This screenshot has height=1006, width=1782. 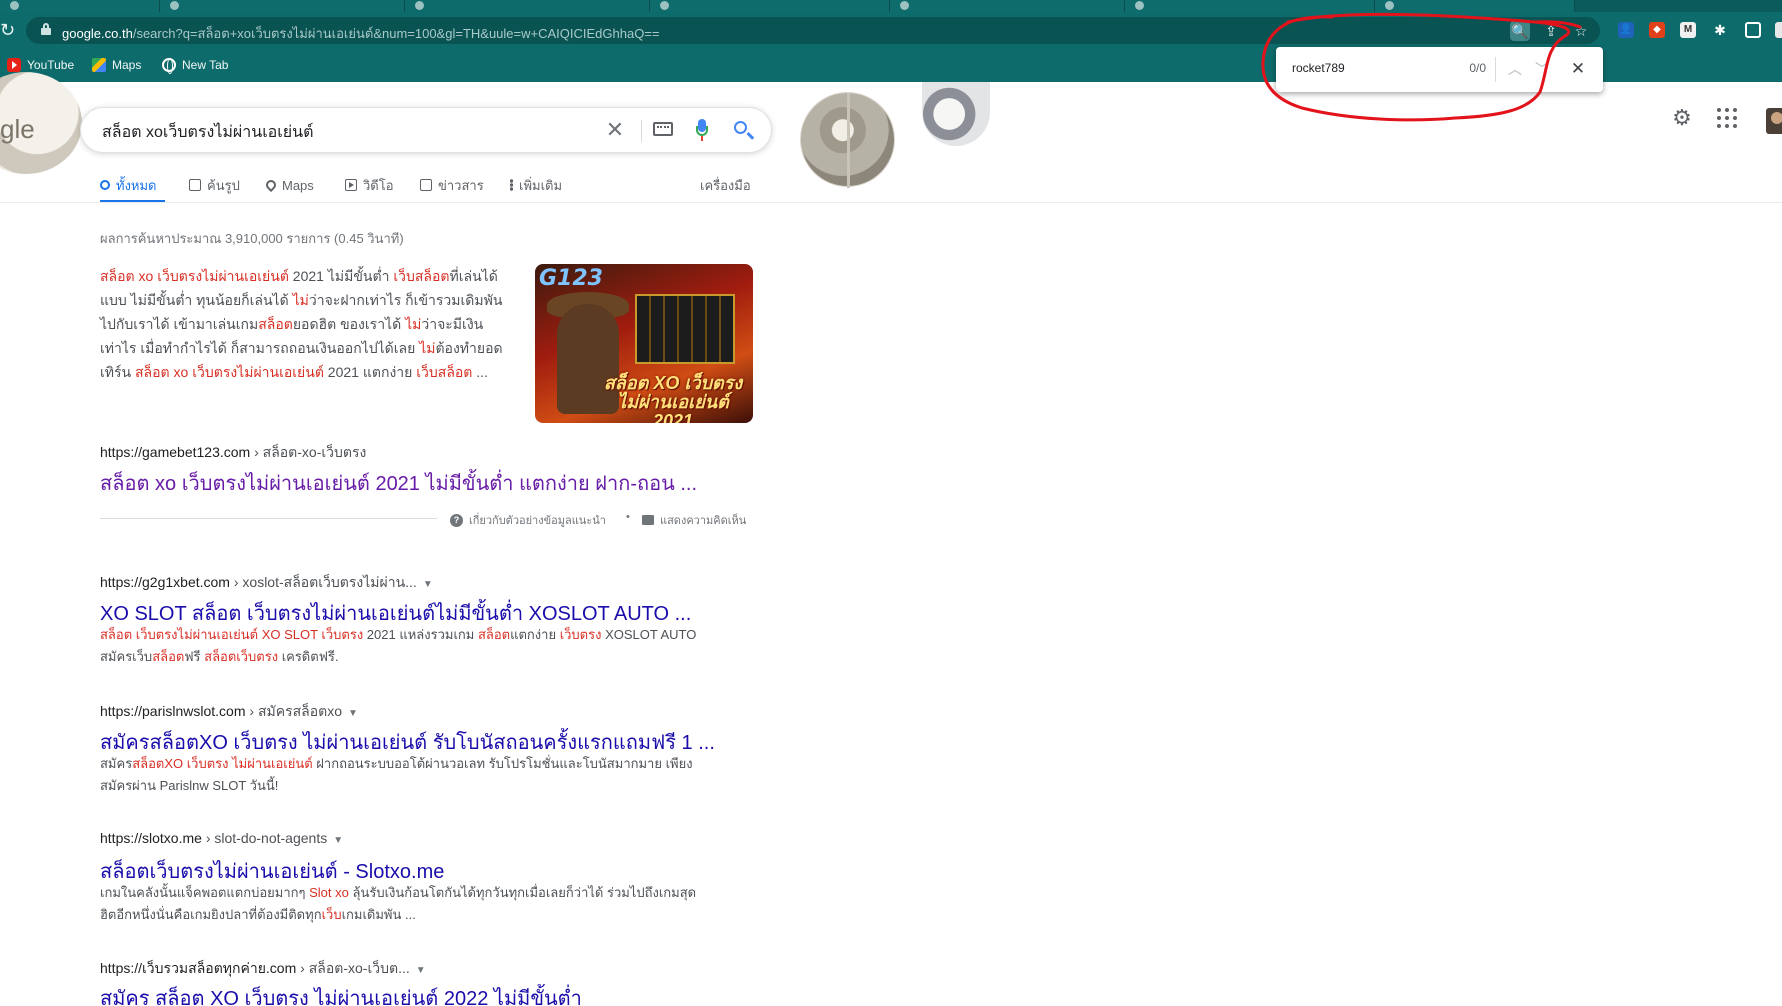 What do you see at coordinates (1578, 69) in the screenshot?
I see `find-close-icon: ✕` at bounding box center [1578, 69].